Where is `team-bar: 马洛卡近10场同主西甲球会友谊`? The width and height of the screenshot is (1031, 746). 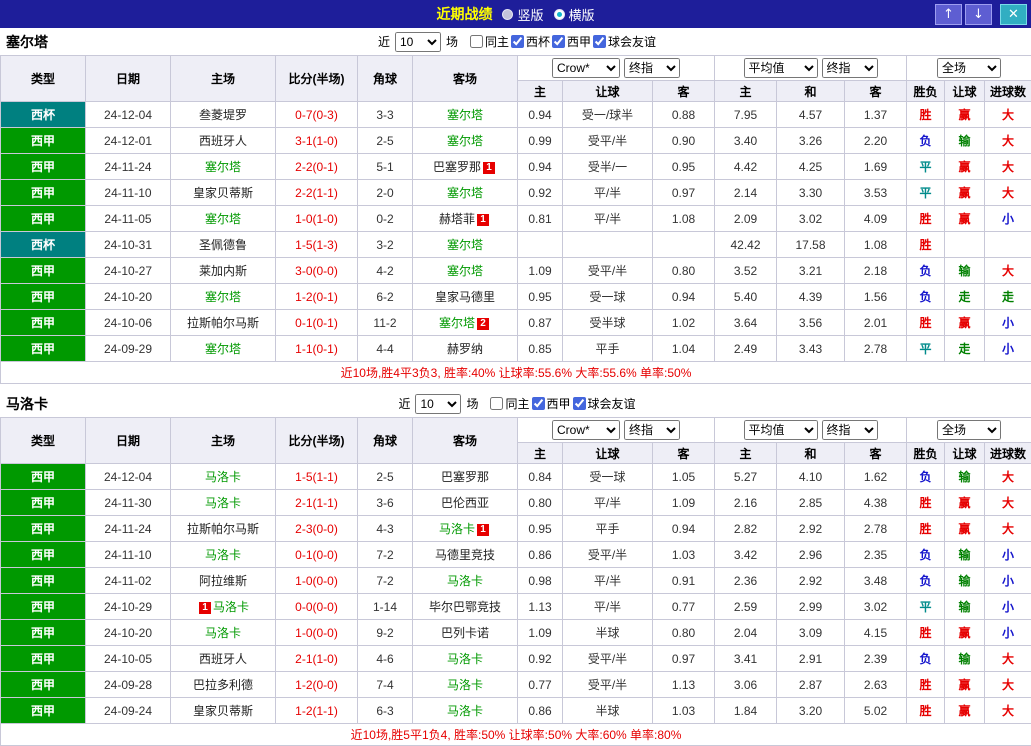 team-bar: 马洛卡近10场同主西甲球会友谊 is located at coordinates (515, 403).